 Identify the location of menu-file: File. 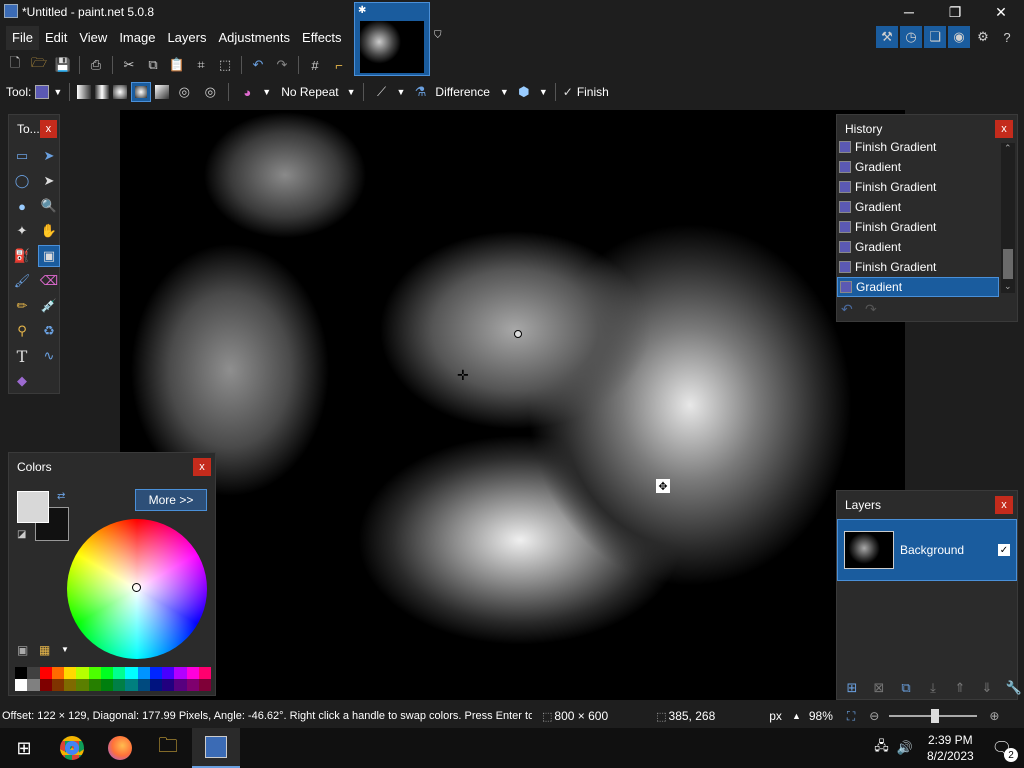
(22, 38).